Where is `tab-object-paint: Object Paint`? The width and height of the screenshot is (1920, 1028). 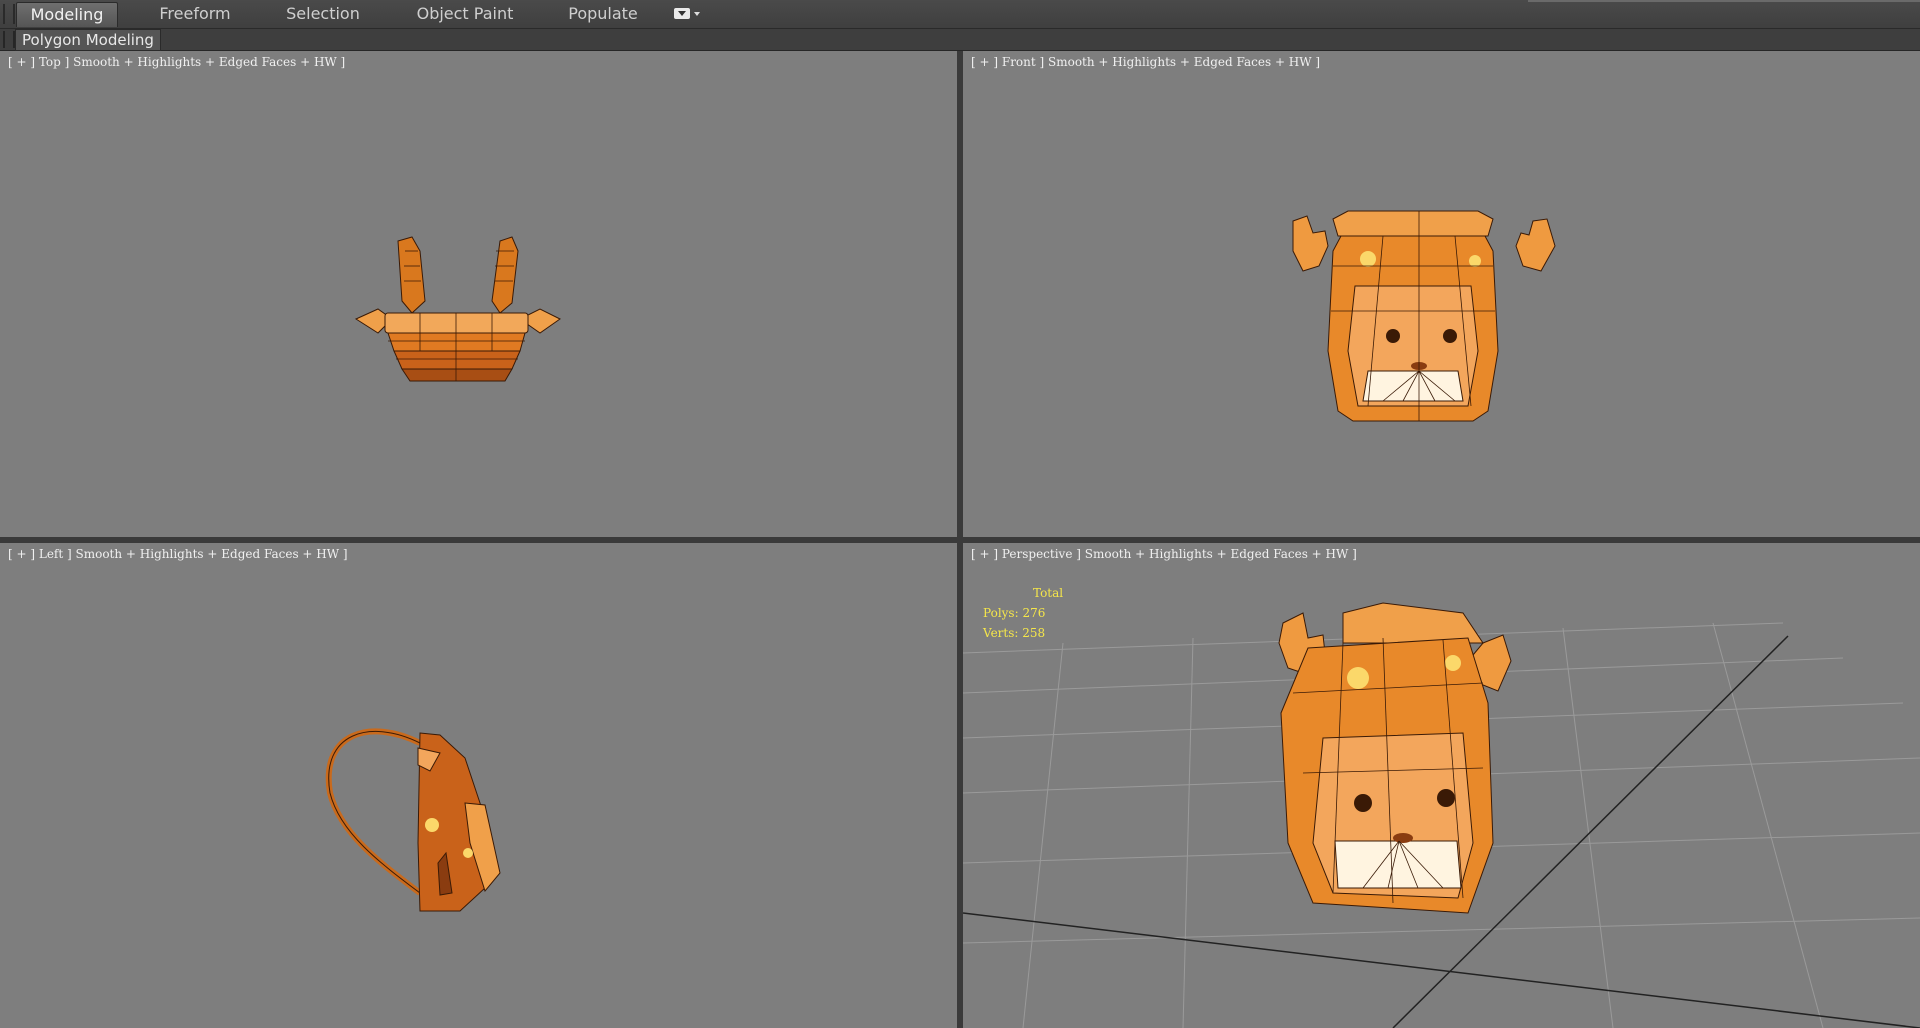
tab-object-paint: Object Paint is located at coordinates (465, 14).